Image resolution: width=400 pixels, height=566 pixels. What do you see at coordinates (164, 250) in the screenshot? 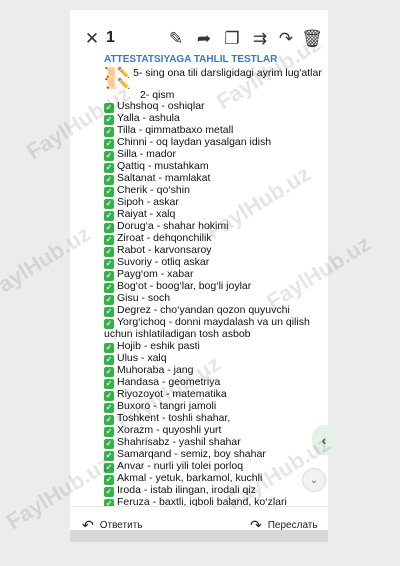
I see `list-item-text: Rabot - karvonsaroy` at bounding box center [164, 250].